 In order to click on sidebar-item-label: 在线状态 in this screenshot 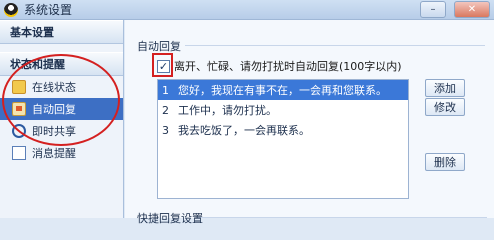, I will do `click(54, 87)`.